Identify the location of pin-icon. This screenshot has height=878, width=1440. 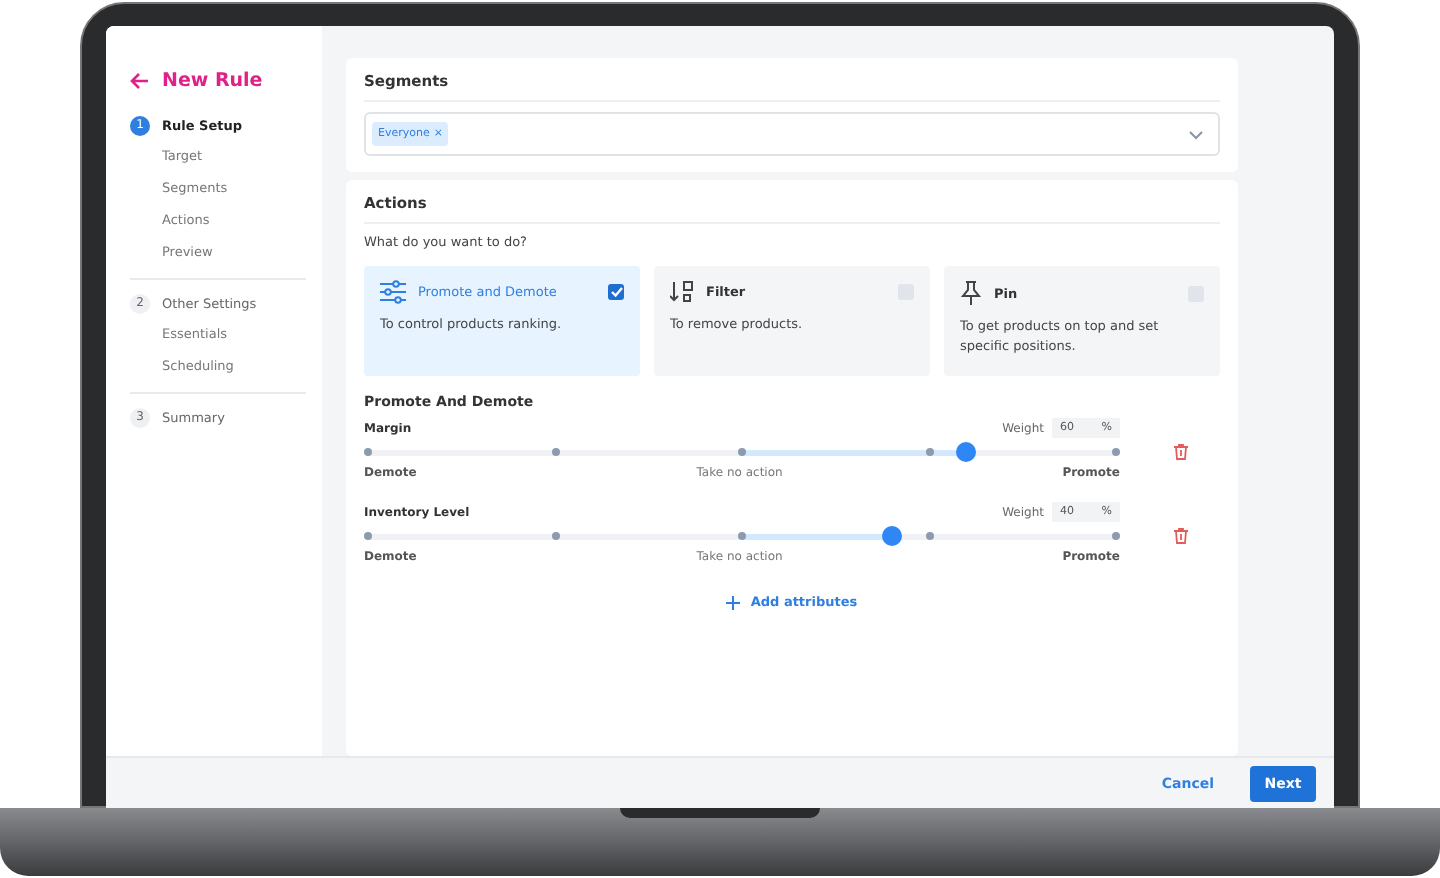
(971, 293).